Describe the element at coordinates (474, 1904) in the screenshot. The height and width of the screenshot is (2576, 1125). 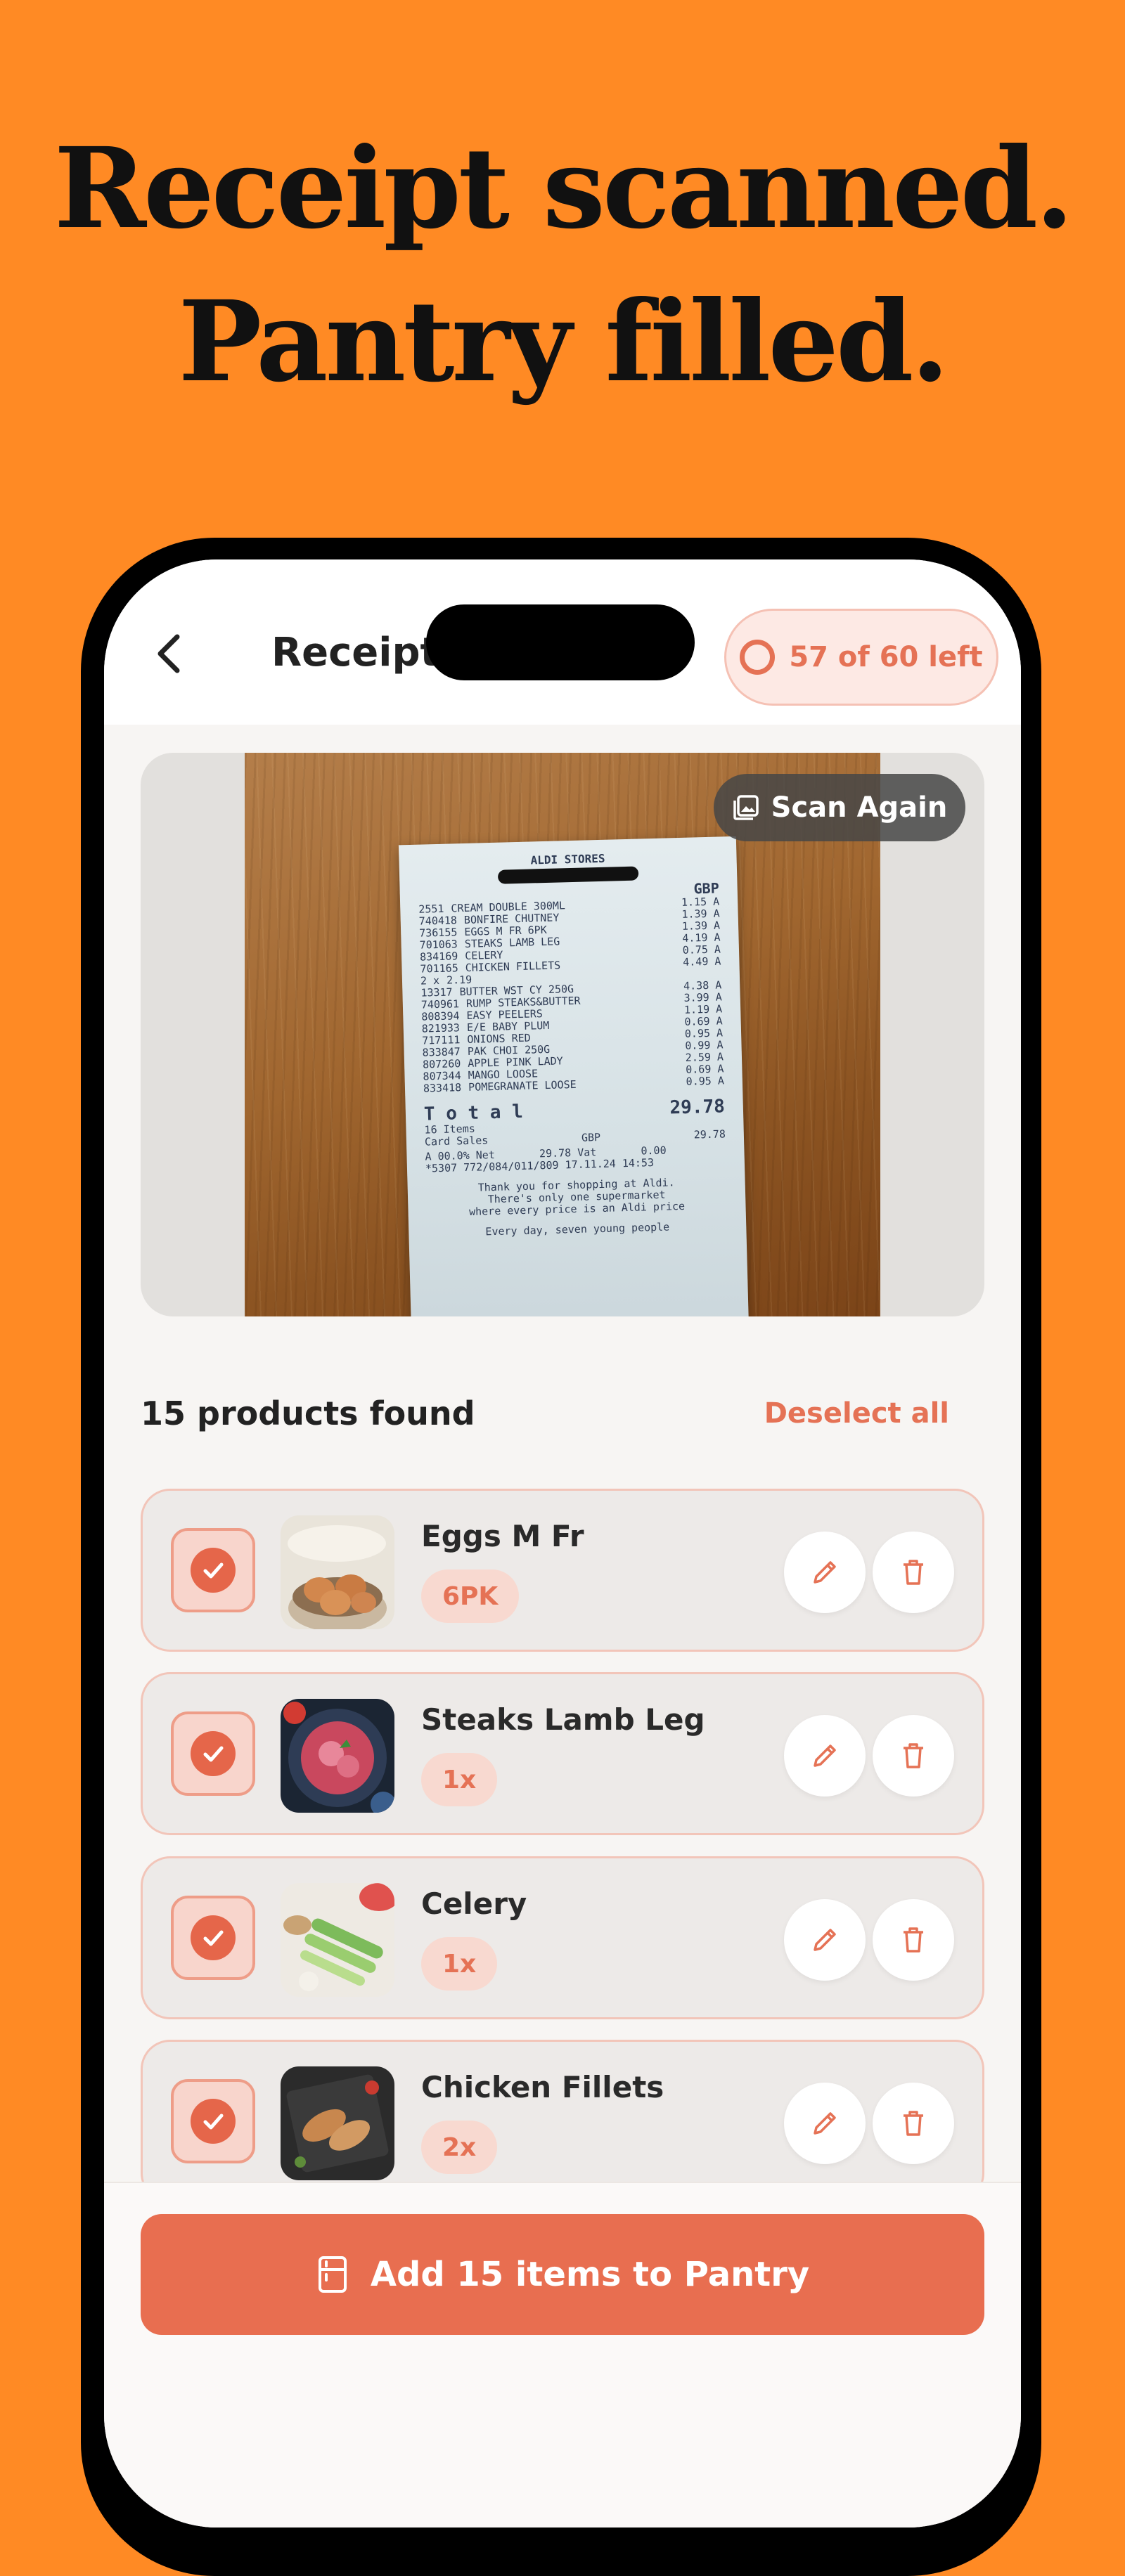
I see `product-name: Celery` at that location.